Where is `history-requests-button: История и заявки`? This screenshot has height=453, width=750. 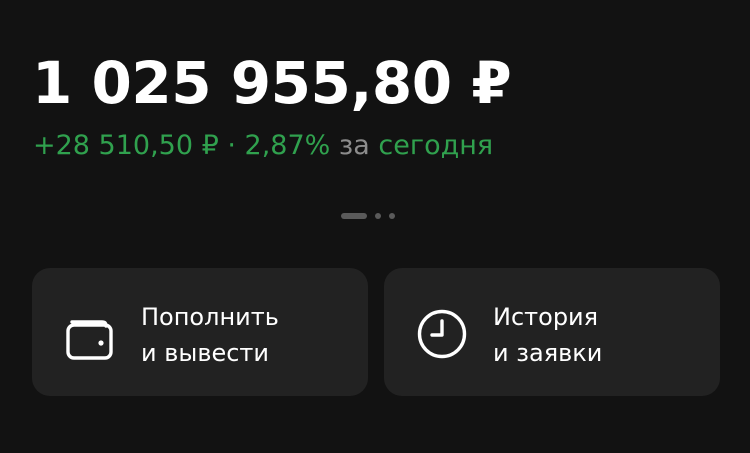
history-requests-button: История и заявки is located at coordinates (552, 332).